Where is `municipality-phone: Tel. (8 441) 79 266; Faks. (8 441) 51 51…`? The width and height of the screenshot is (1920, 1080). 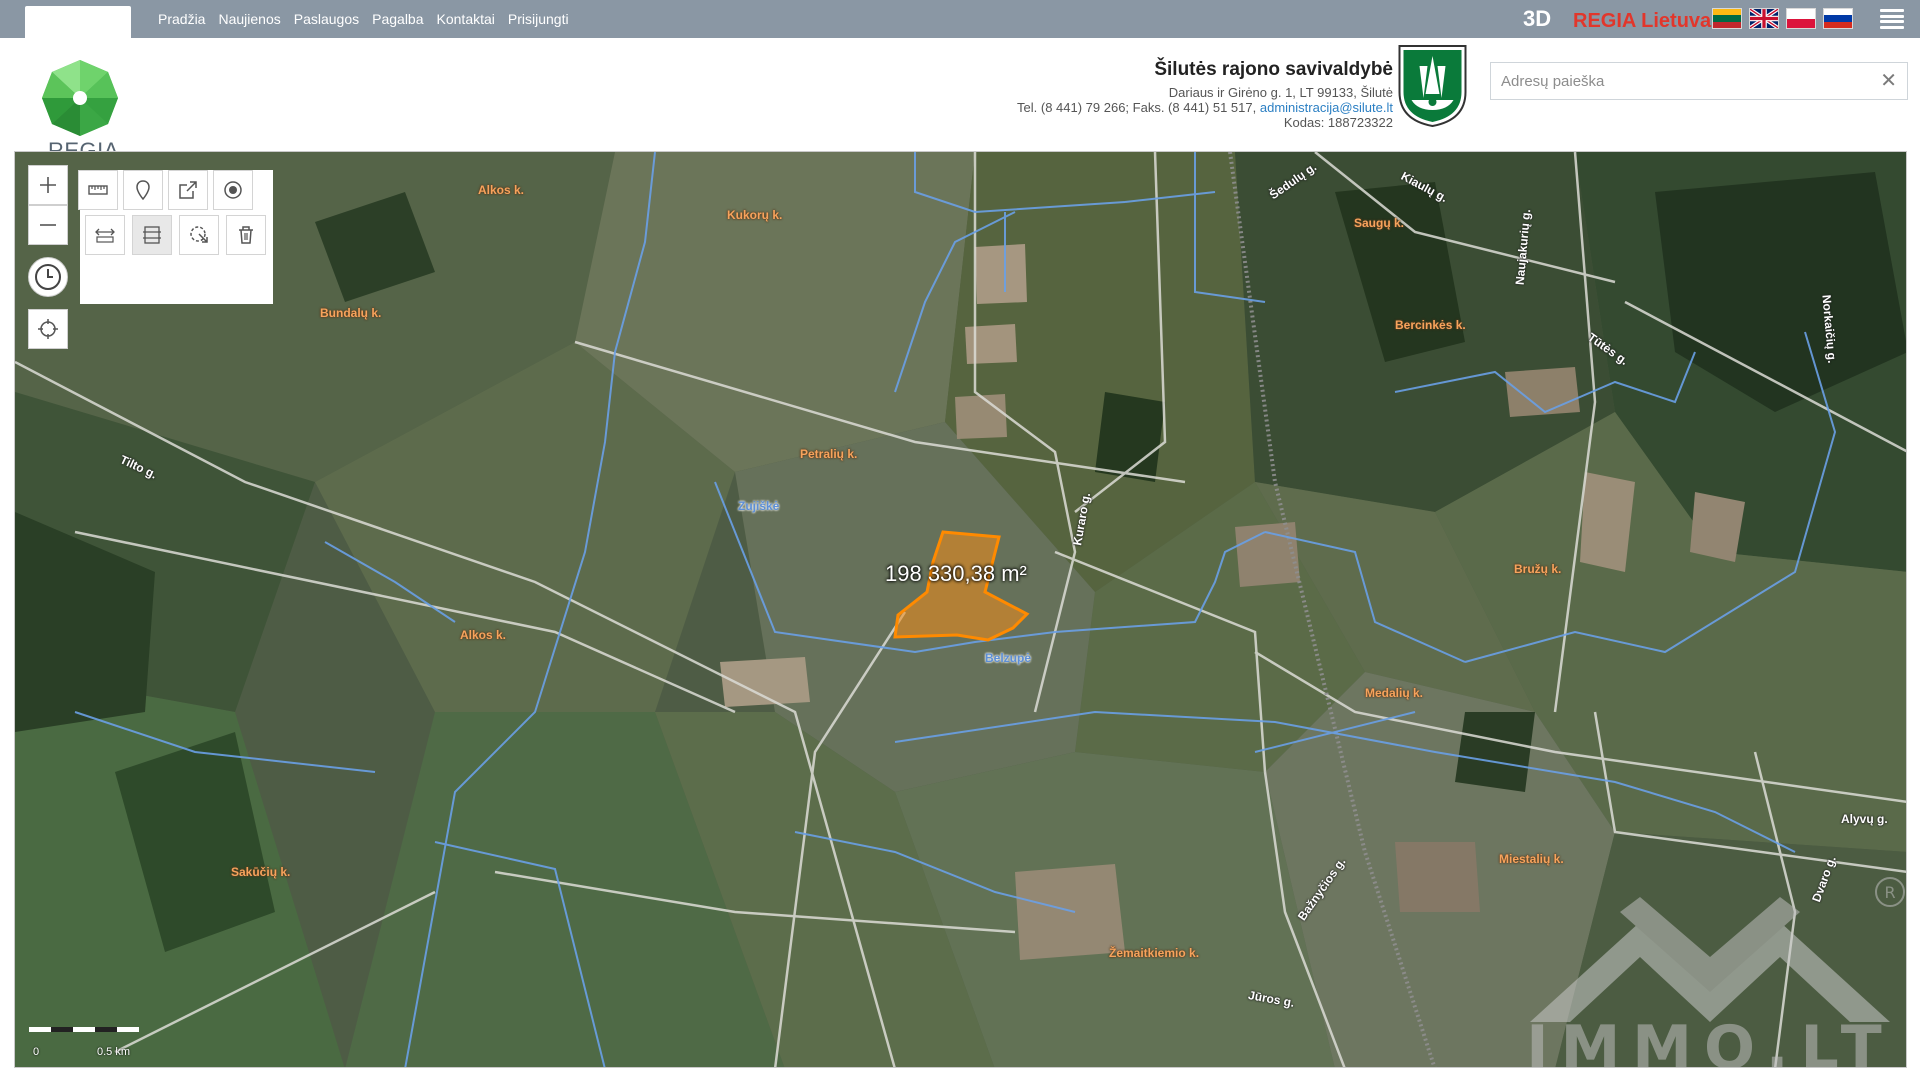 municipality-phone: Tel. (8 441) 79 266; Faks. (8 441) 51 51… is located at coordinates (1137, 107).